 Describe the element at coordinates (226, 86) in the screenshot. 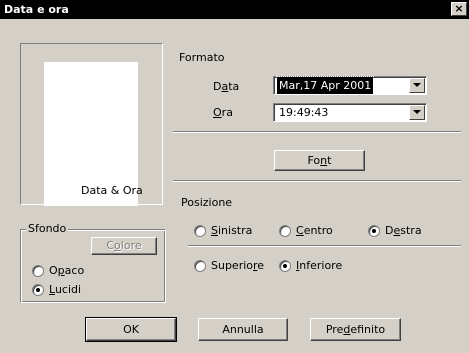

I see `data-label: Data` at that location.